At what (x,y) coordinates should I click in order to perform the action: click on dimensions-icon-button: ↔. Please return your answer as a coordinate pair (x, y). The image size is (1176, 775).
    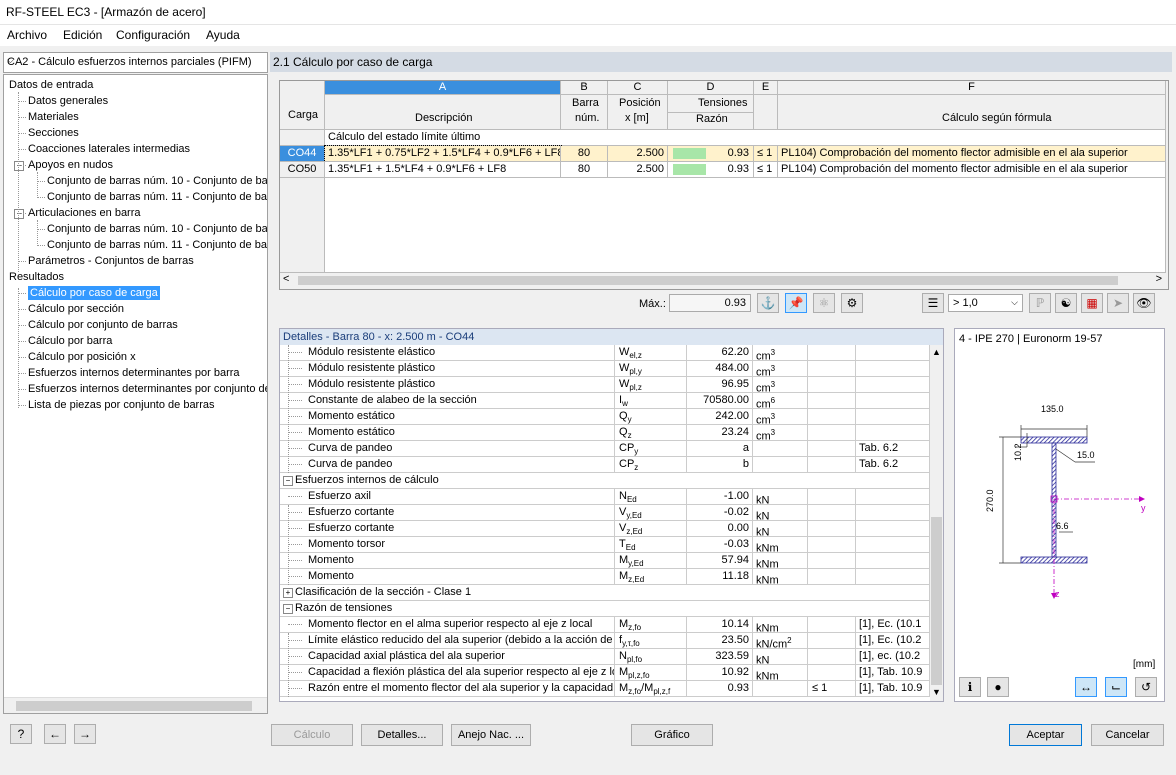
    Looking at the image, I should click on (1086, 687).